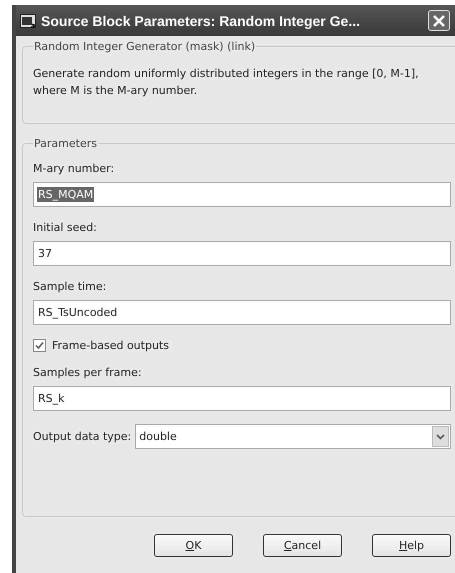 Image resolution: width=455 pixels, height=573 pixels. Describe the element at coordinates (411, 545) in the screenshot. I see `dialog-button: Help` at that location.